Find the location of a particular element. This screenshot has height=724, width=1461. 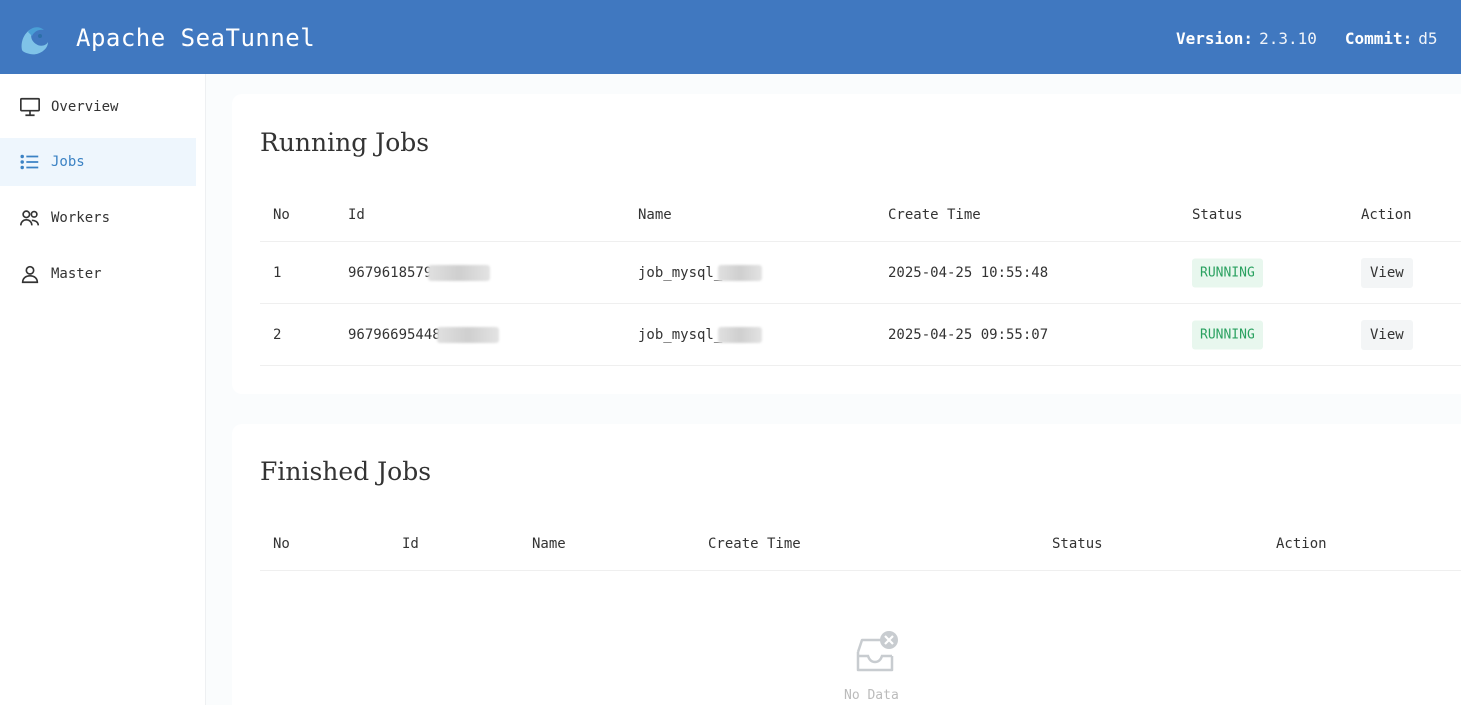

cell-create-time: 2025-04-25 10:55:48 is located at coordinates (968, 272).